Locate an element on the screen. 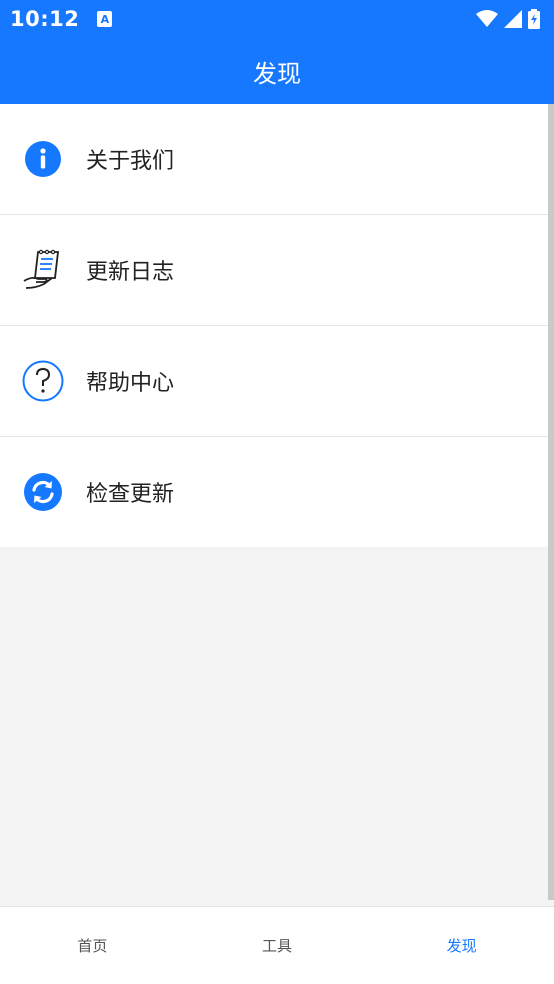 The height and width of the screenshot is (984, 554). help-icon is located at coordinates (43, 381).